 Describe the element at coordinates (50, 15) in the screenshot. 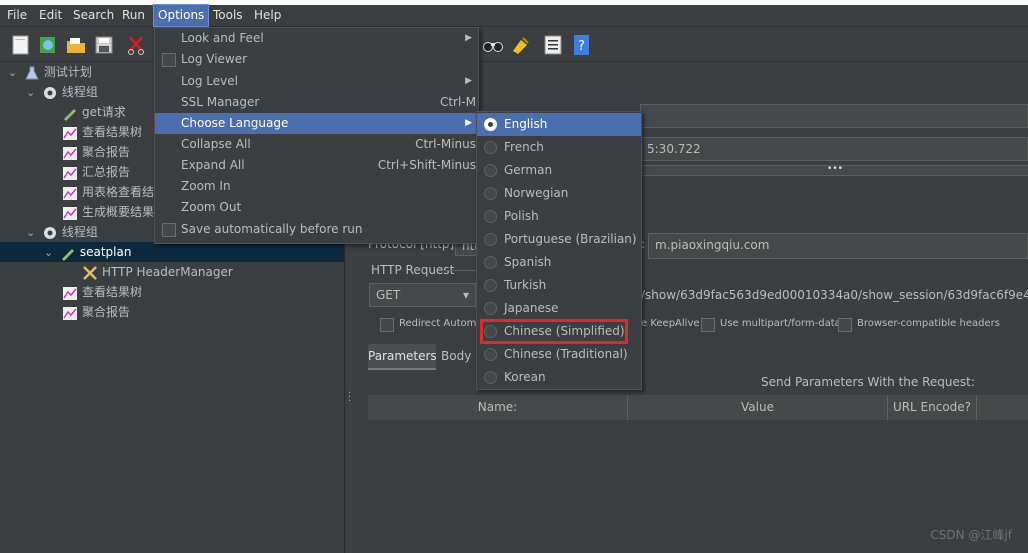

I see `menu-edit: Edit` at that location.